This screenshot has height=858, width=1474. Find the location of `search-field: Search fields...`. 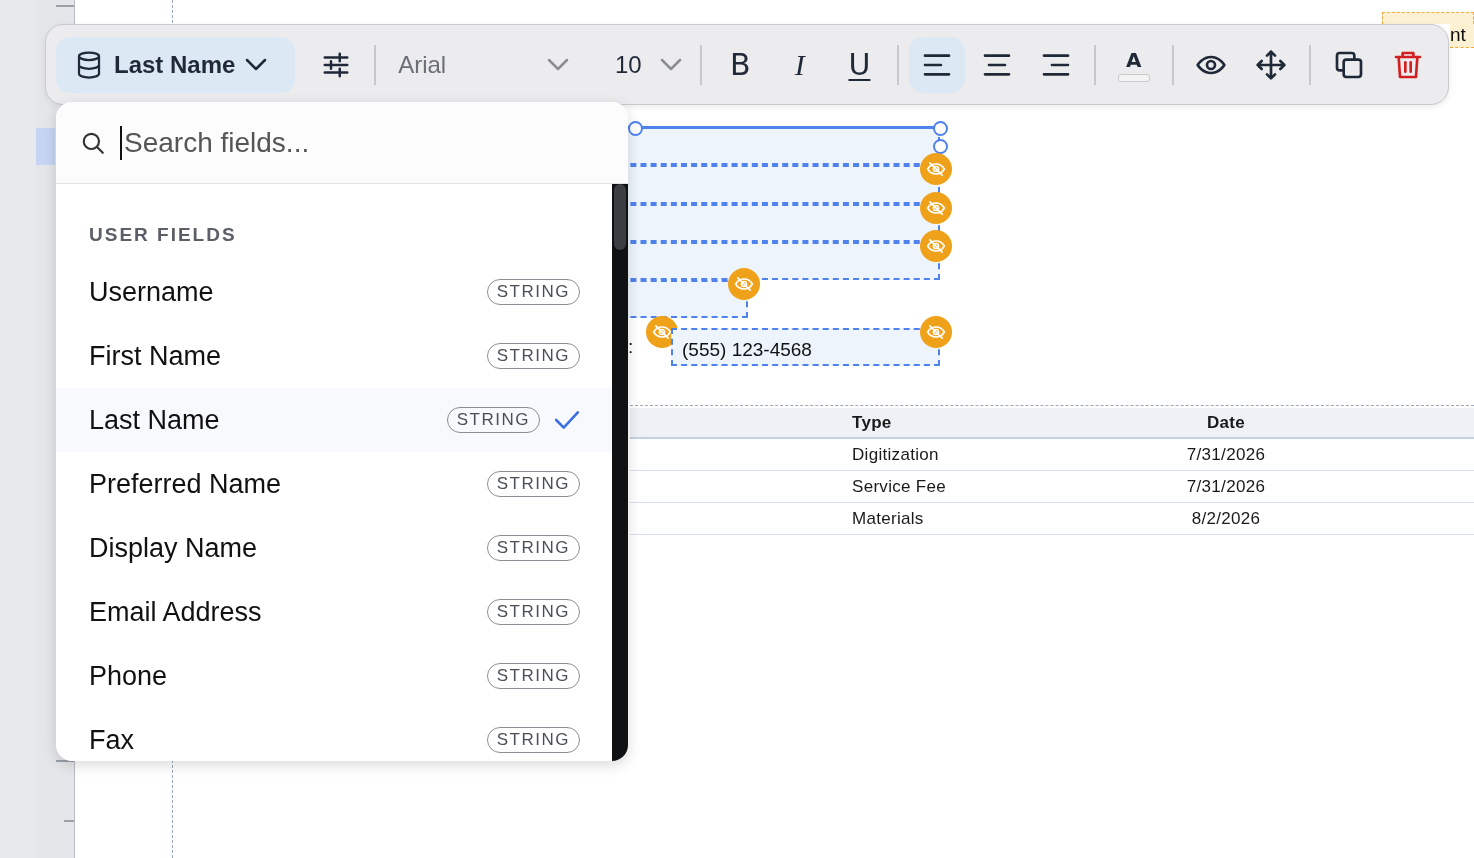

search-field: Search fields... is located at coordinates (353, 142).